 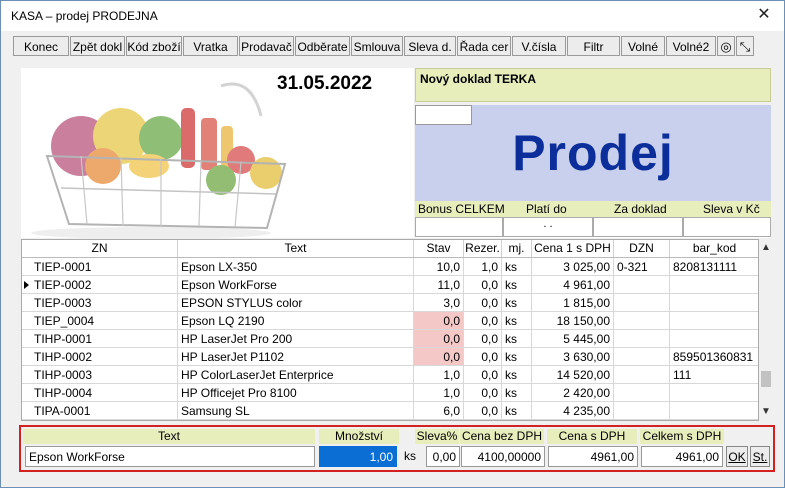 What do you see at coordinates (478, 79) in the screenshot?
I see `document-label: Nový doklad TERKA` at bounding box center [478, 79].